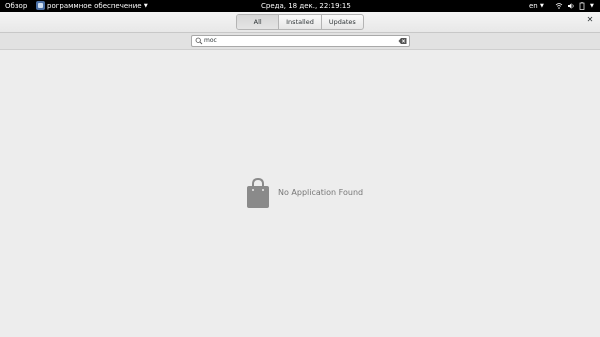 This screenshot has width=600, height=337. Describe the element at coordinates (40, 5) in the screenshot. I see `software-app-icon` at that location.